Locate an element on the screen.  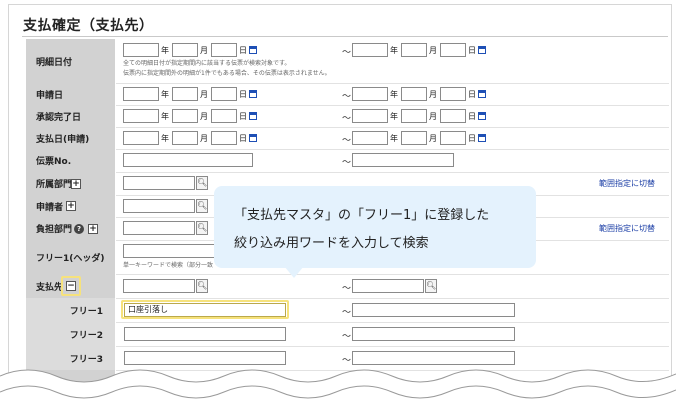
shinsei-date-label: 申請日 is located at coordinates (71, 94).